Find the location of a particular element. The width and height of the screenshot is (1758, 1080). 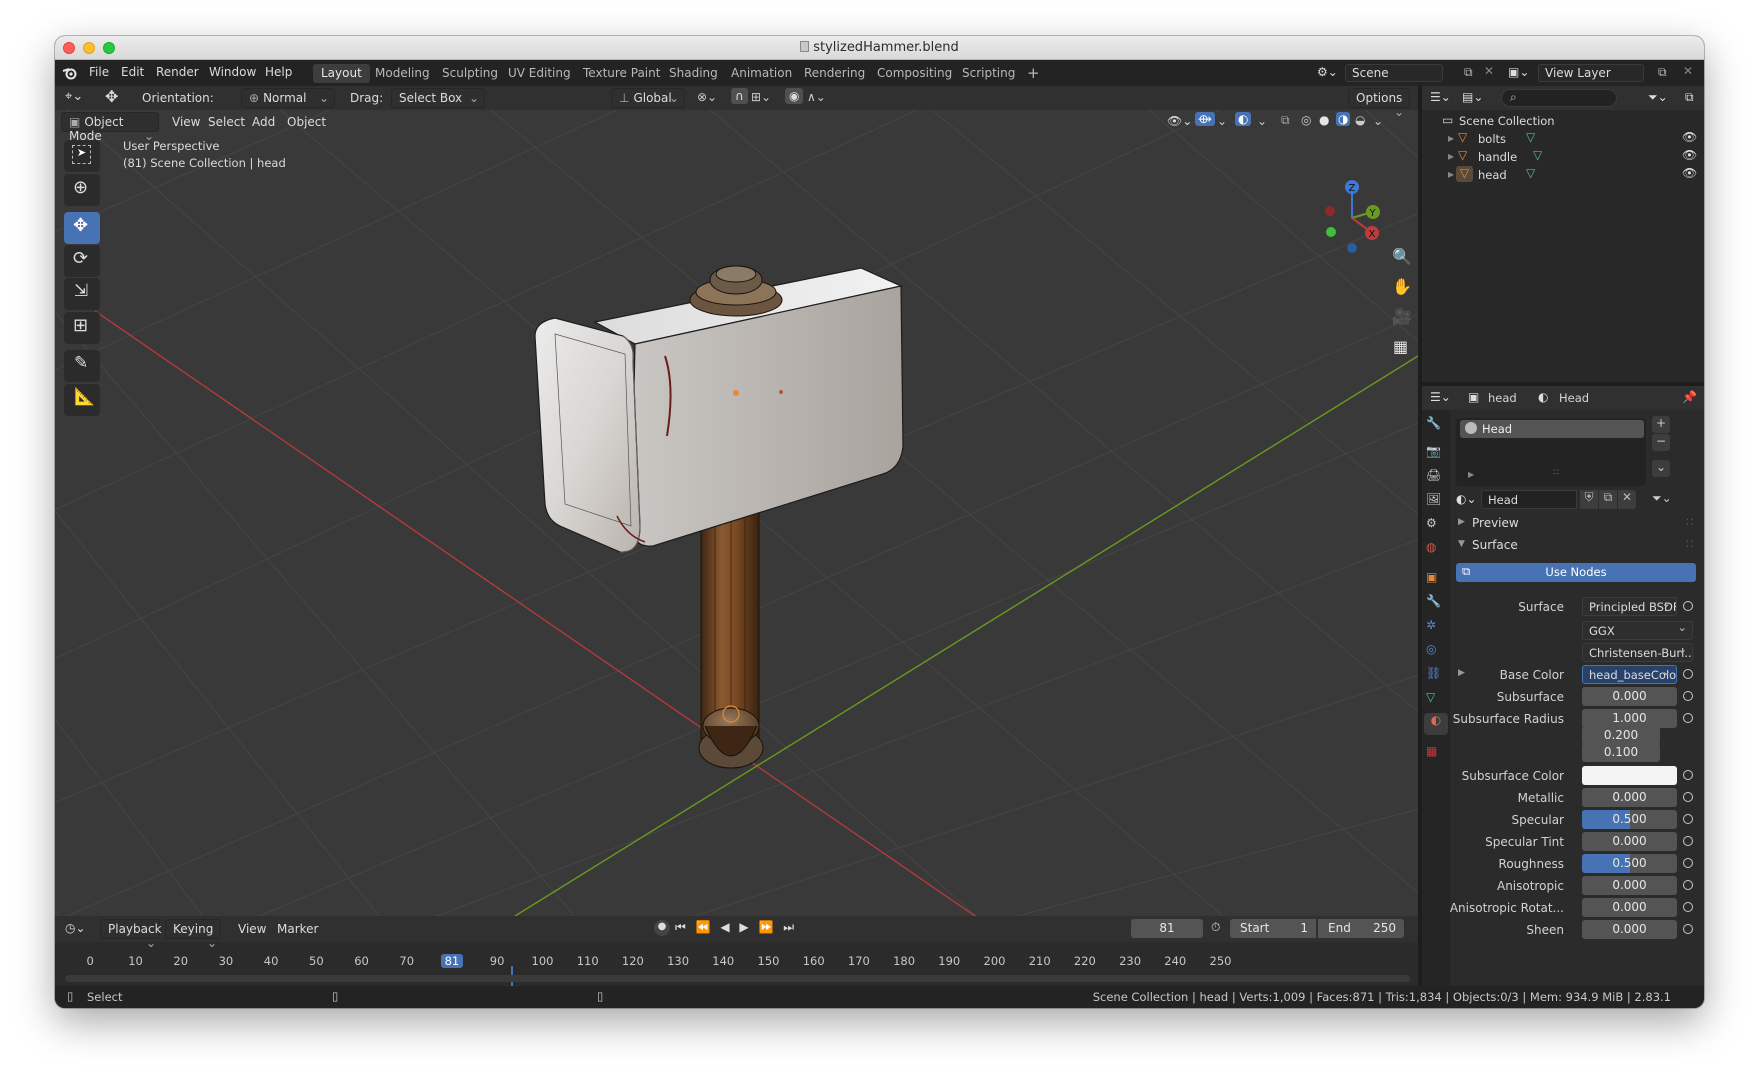

menu-help: Help is located at coordinates (278, 72).